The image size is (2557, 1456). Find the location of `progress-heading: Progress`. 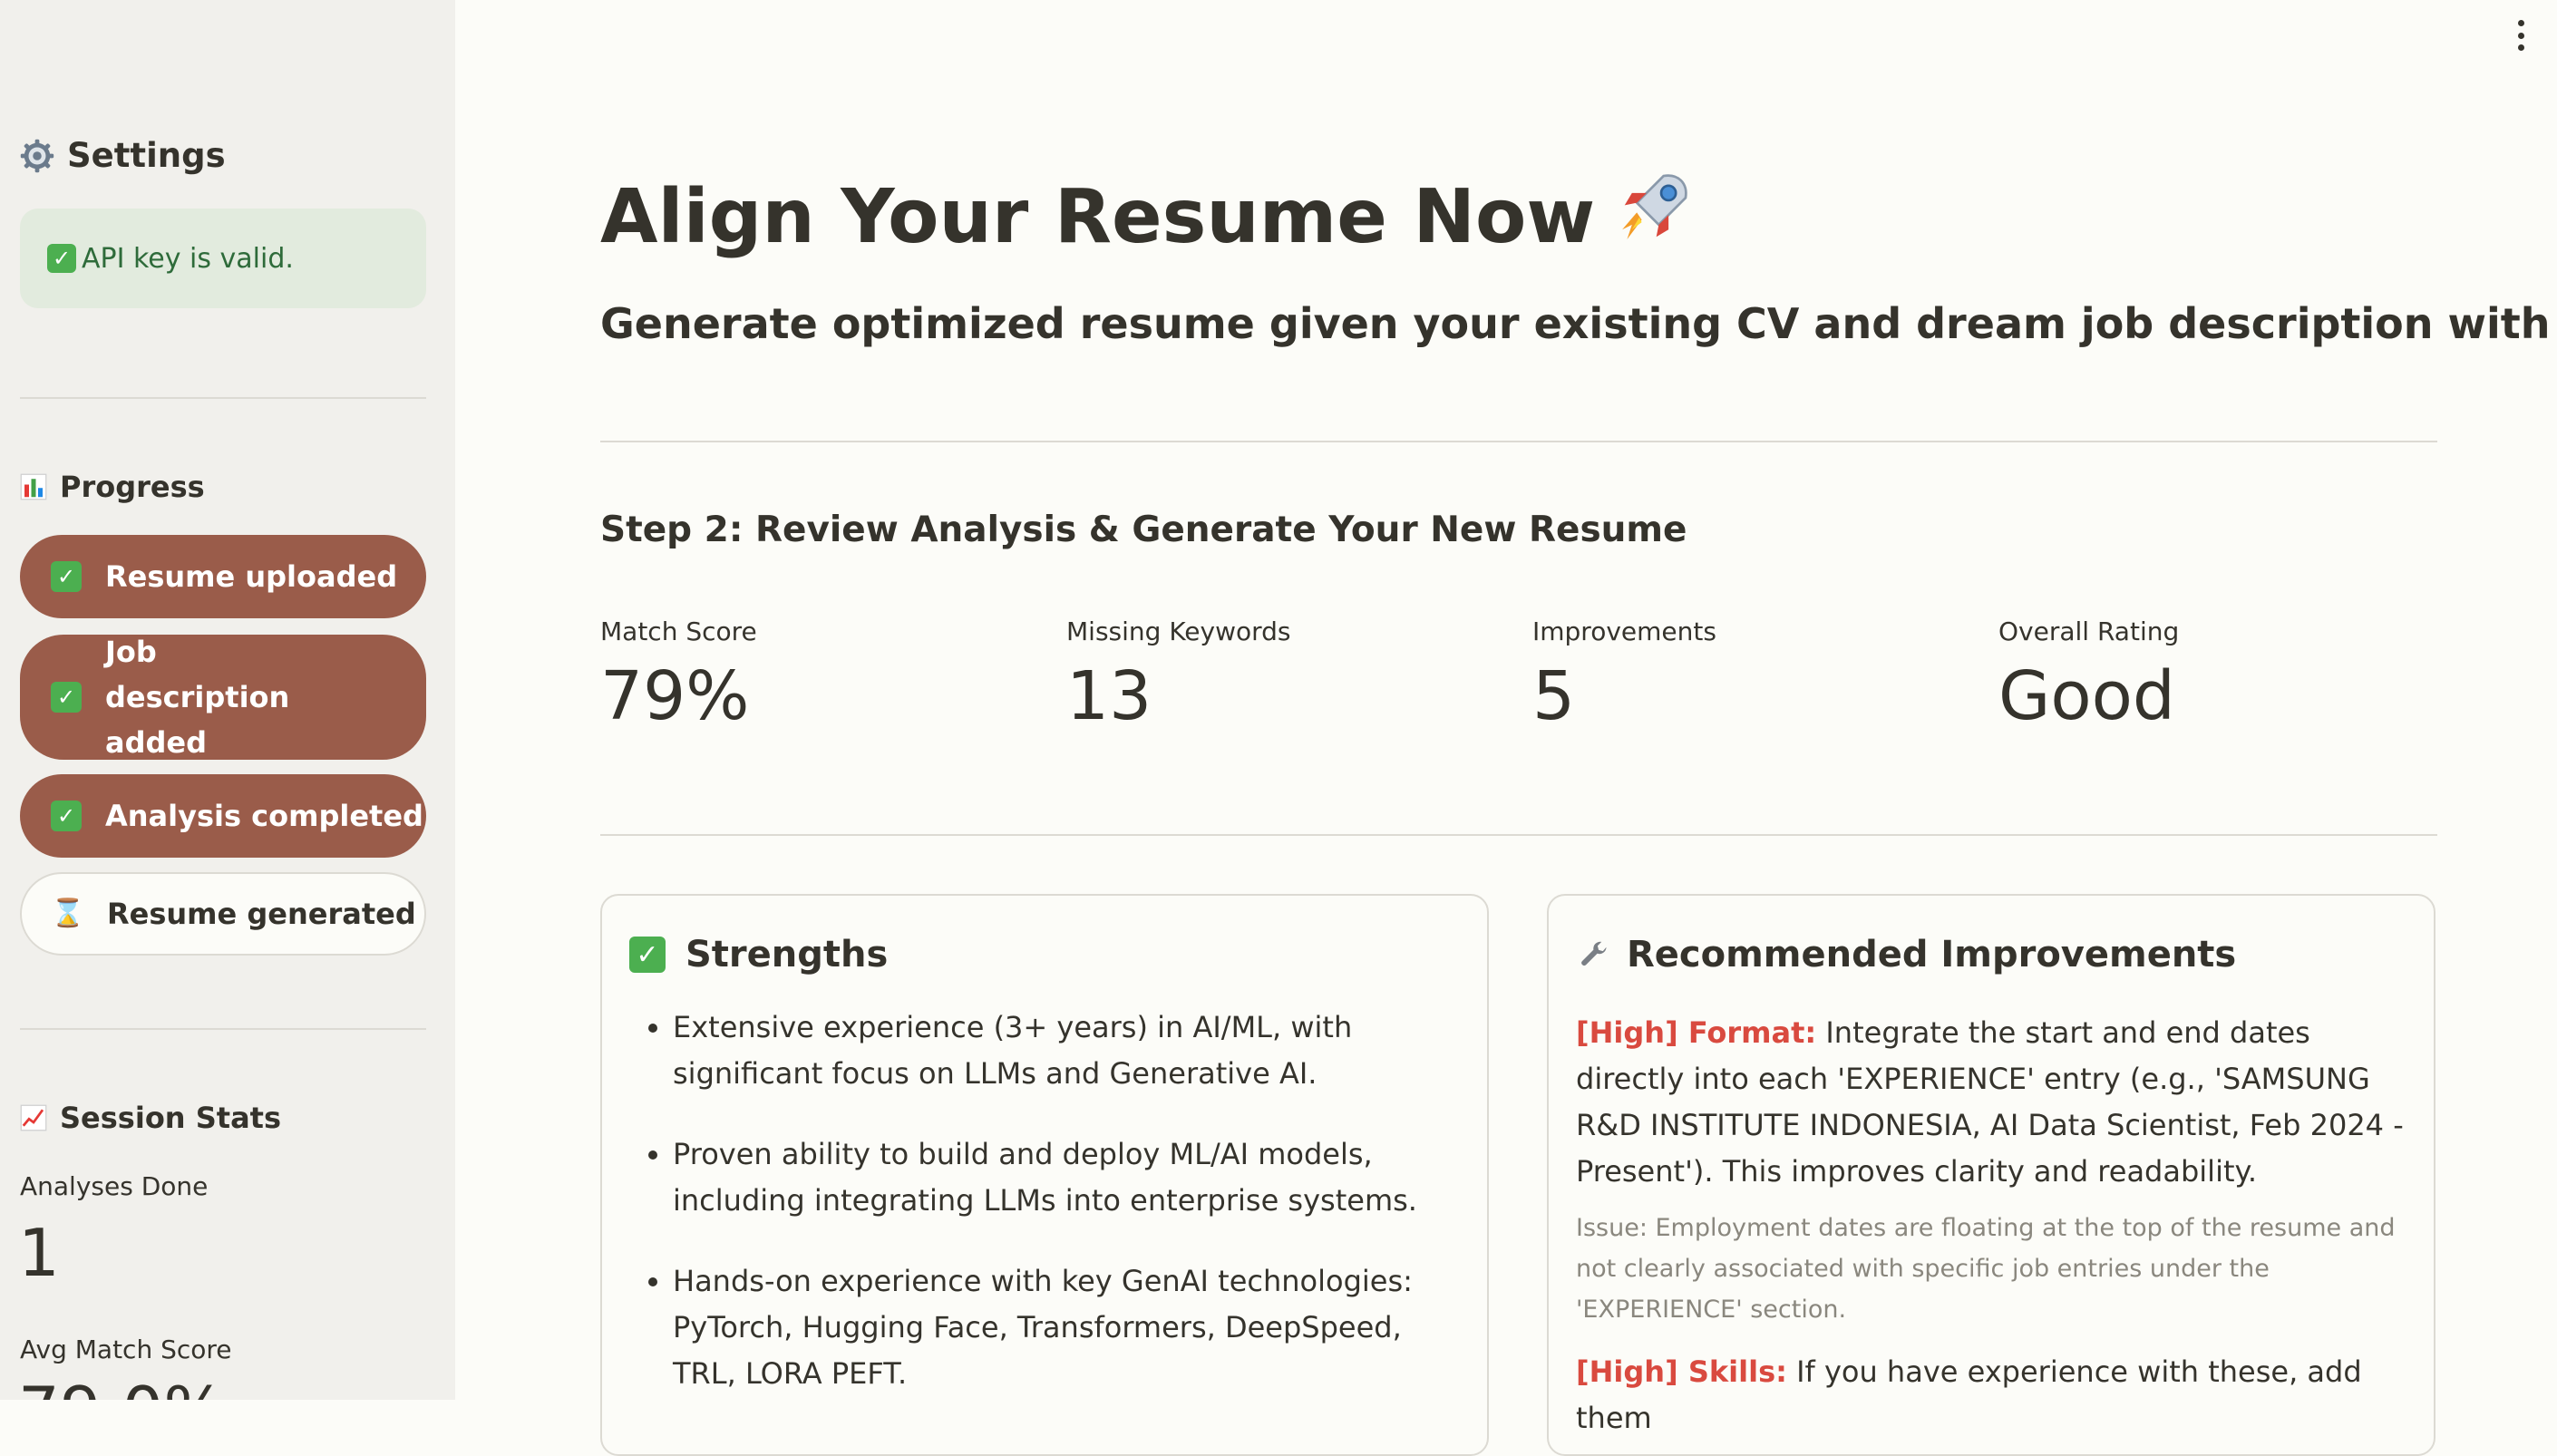

progress-heading: Progress is located at coordinates (112, 487).